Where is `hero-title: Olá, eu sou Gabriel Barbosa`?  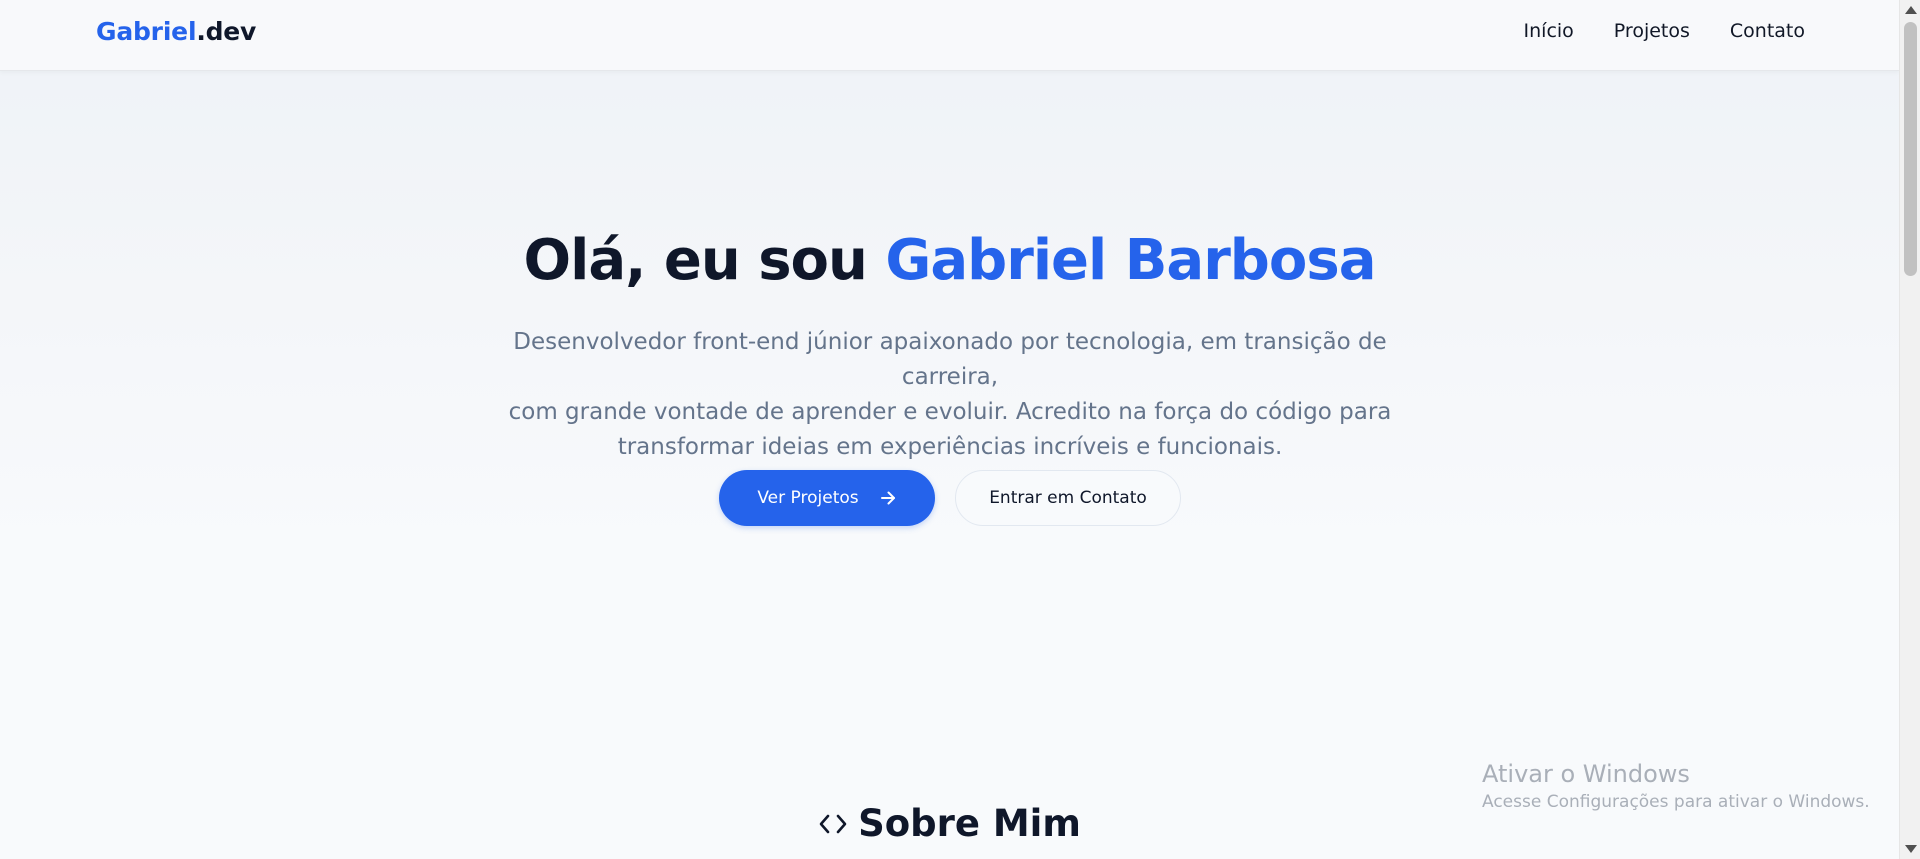
hero-title: Olá, eu sou Gabriel Barbosa is located at coordinates (949, 260).